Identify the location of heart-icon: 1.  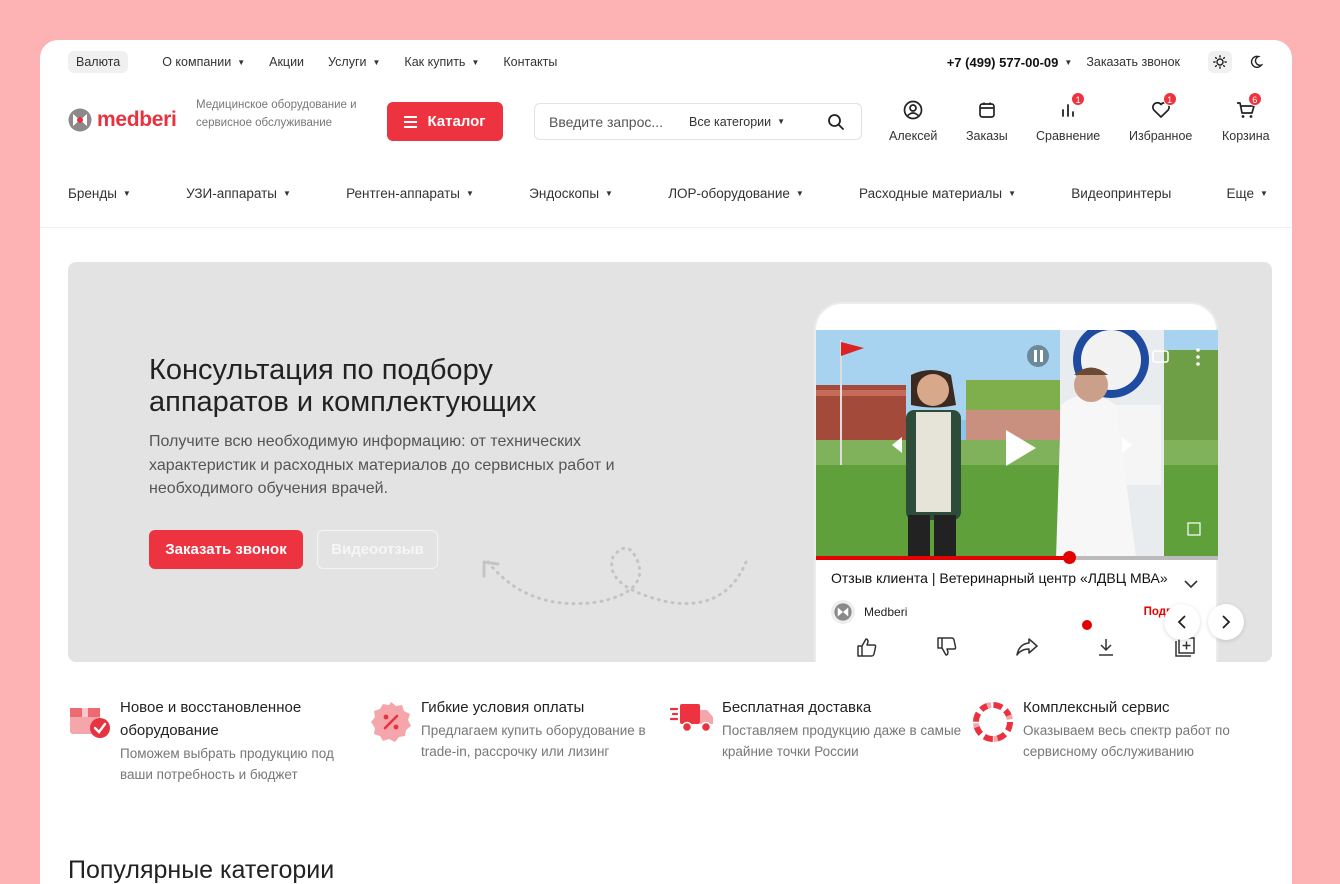
(1164, 107).